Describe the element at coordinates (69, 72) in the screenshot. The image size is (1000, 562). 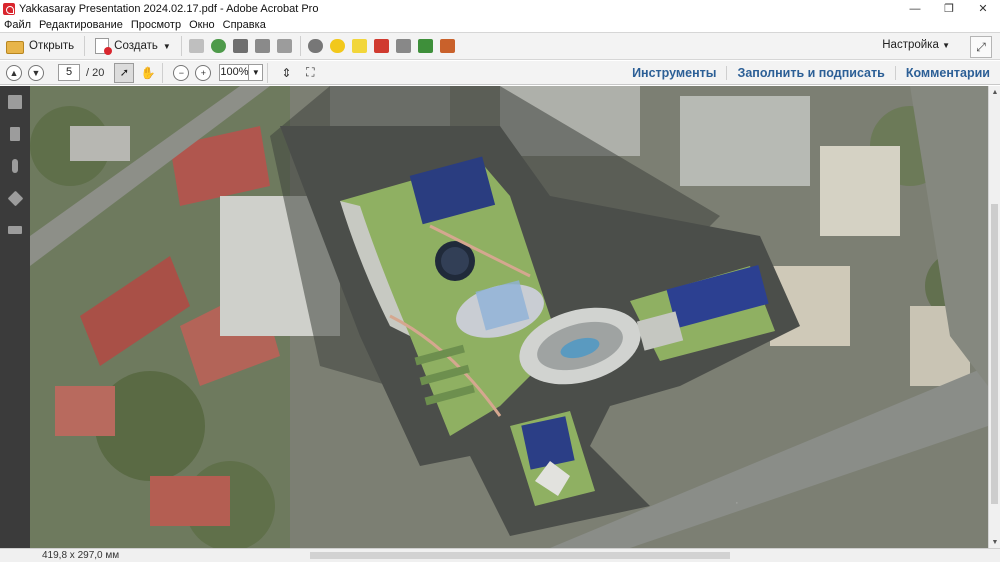
I see `page-number-input: 5` at that location.